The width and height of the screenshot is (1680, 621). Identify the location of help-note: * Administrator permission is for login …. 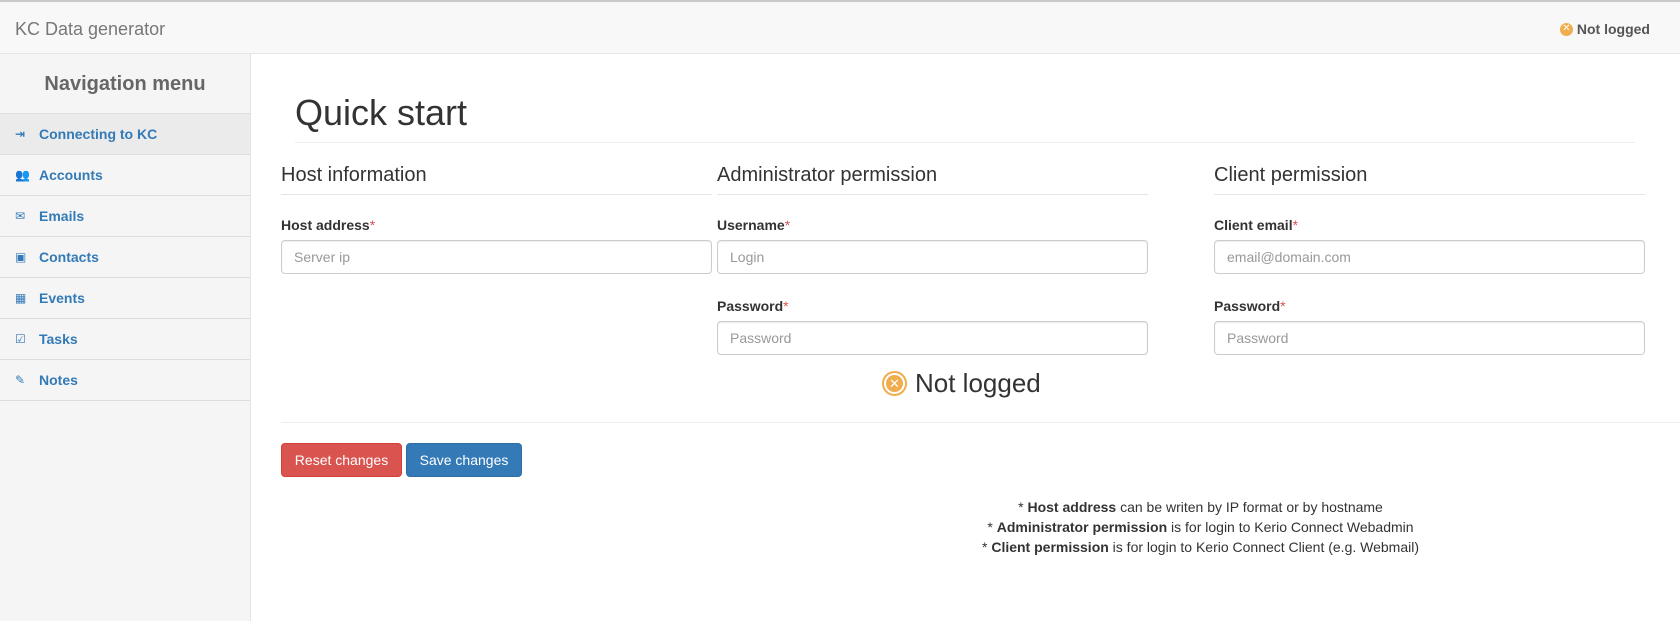
(1200, 527).